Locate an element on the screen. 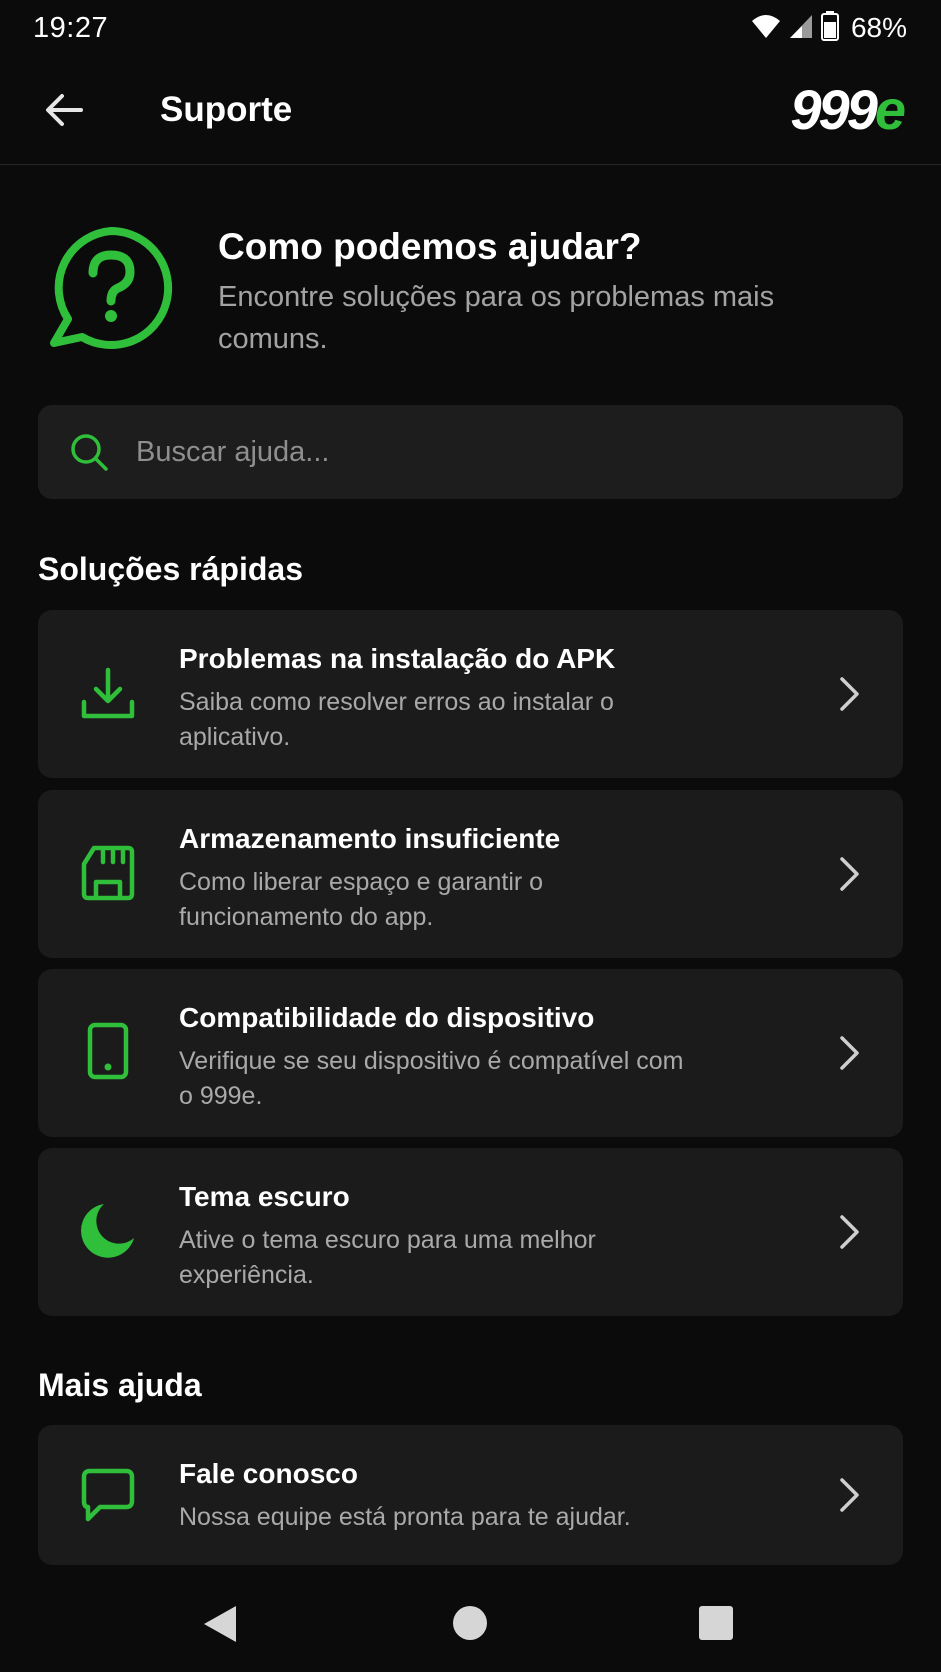 This screenshot has width=941, height=1672. chat-bubble-icon is located at coordinates (108, 1495).